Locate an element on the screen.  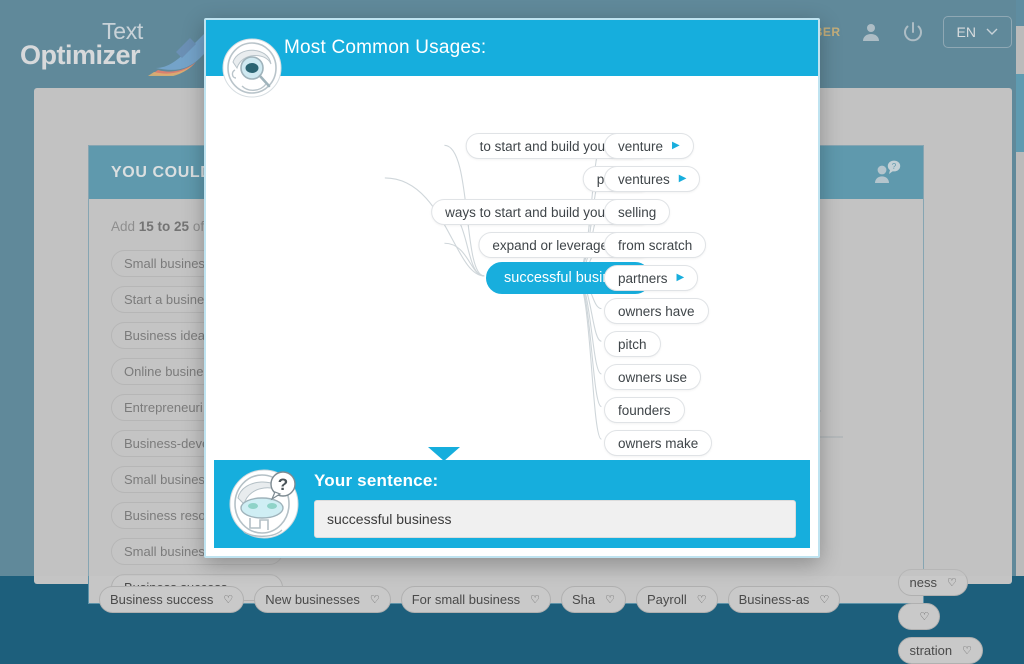
bottom-chip-label: For small business is located at coordinates (466, 599).